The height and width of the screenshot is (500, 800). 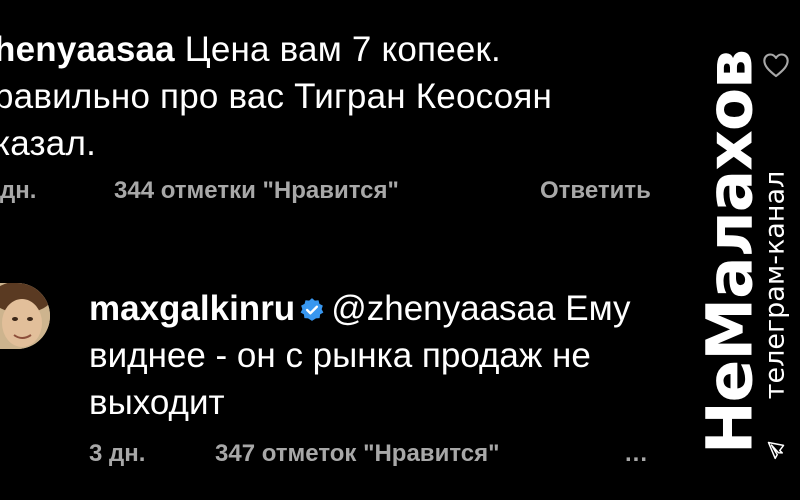 I want to click on comment-time: дн., so click(x=18, y=190).